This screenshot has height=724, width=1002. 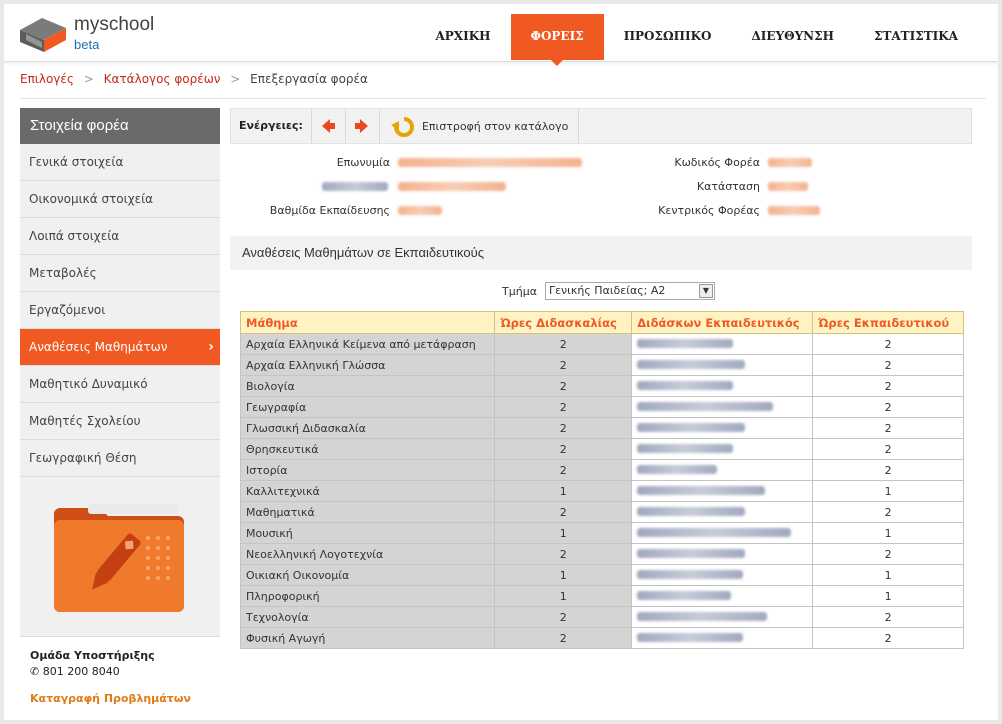 What do you see at coordinates (120, 199) in the screenshot?
I see `sidebar-item-financial: Οικονομικά στοιχεία` at bounding box center [120, 199].